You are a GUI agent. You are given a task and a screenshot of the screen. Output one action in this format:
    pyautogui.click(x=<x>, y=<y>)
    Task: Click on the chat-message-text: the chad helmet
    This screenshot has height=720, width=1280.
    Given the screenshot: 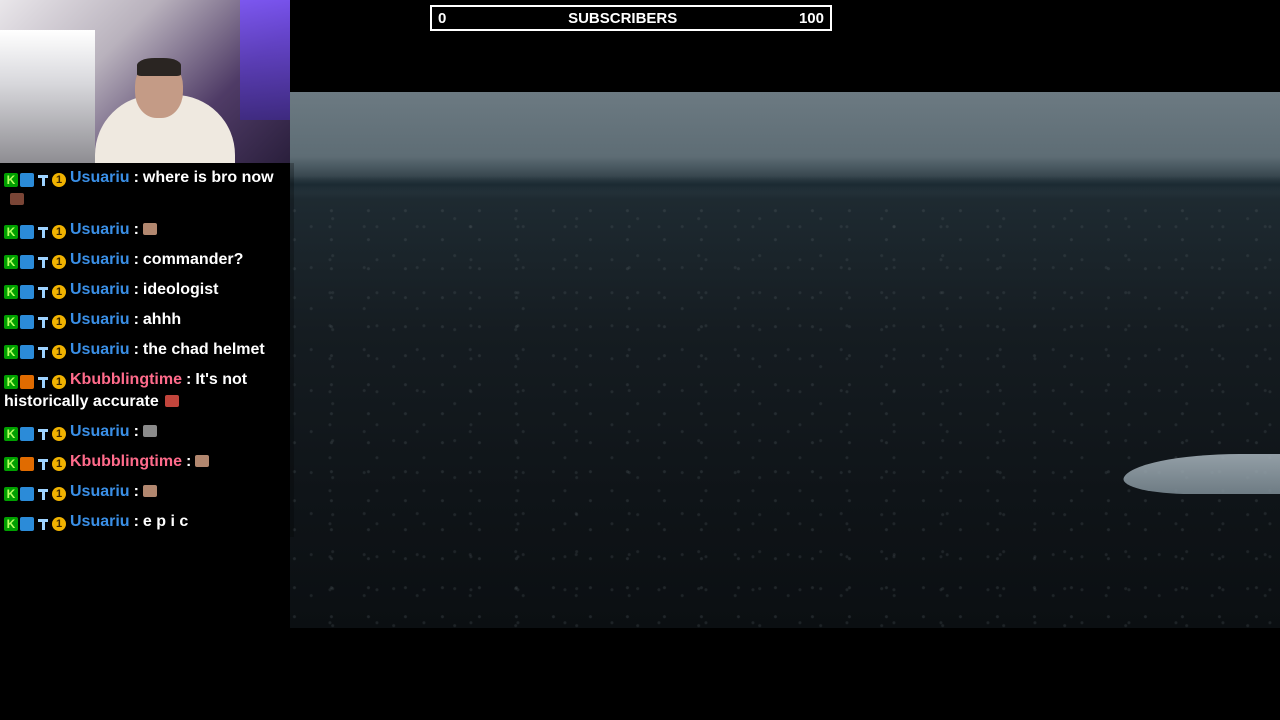 What is the action you would take?
    pyautogui.click(x=203, y=349)
    